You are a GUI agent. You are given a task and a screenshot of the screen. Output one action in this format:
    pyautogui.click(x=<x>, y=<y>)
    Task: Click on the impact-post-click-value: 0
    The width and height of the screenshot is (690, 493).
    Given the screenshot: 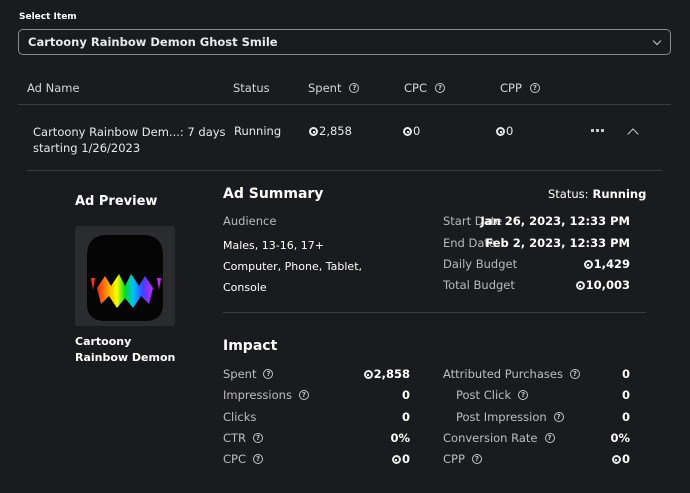 What is the action you would take?
    pyautogui.click(x=625, y=395)
    